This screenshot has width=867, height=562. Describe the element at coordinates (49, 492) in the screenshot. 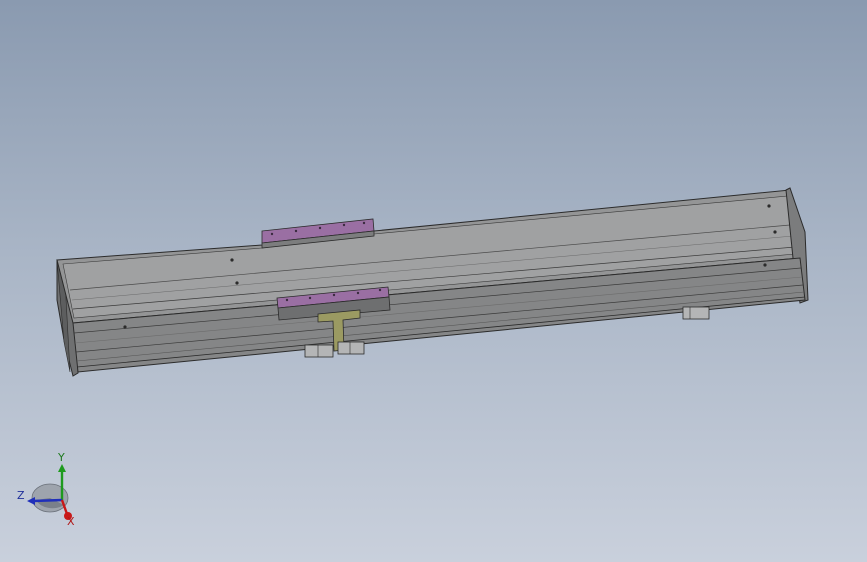

I see `view-triad` at that location.